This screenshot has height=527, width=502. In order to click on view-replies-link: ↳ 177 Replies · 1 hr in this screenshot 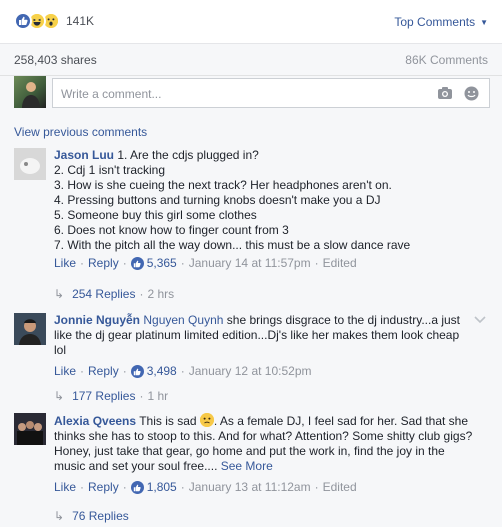, I will do `click(111, 396)`.